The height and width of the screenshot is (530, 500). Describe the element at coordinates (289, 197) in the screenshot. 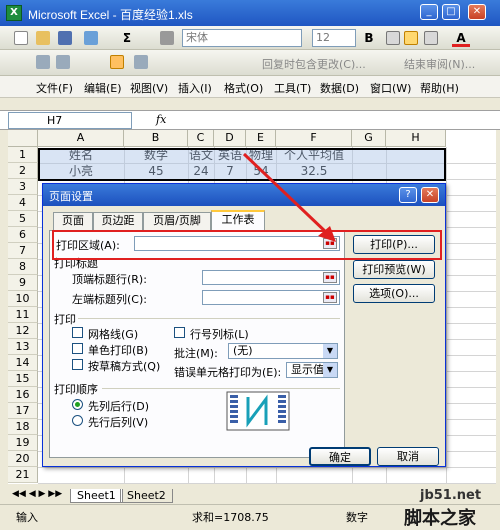

I see `annotation-arrow` at that location.